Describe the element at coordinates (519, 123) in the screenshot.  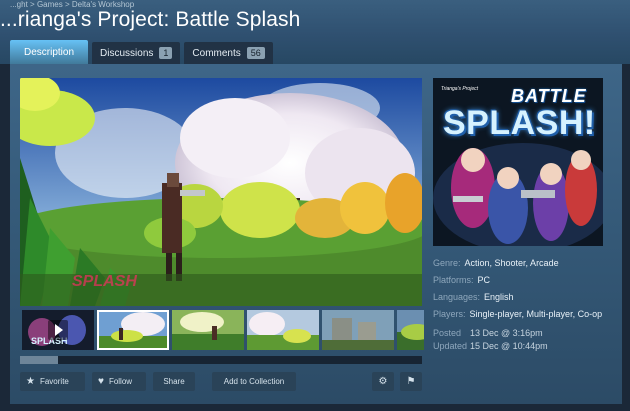
I see `cover-splash-text: SPLASH!` at that location.